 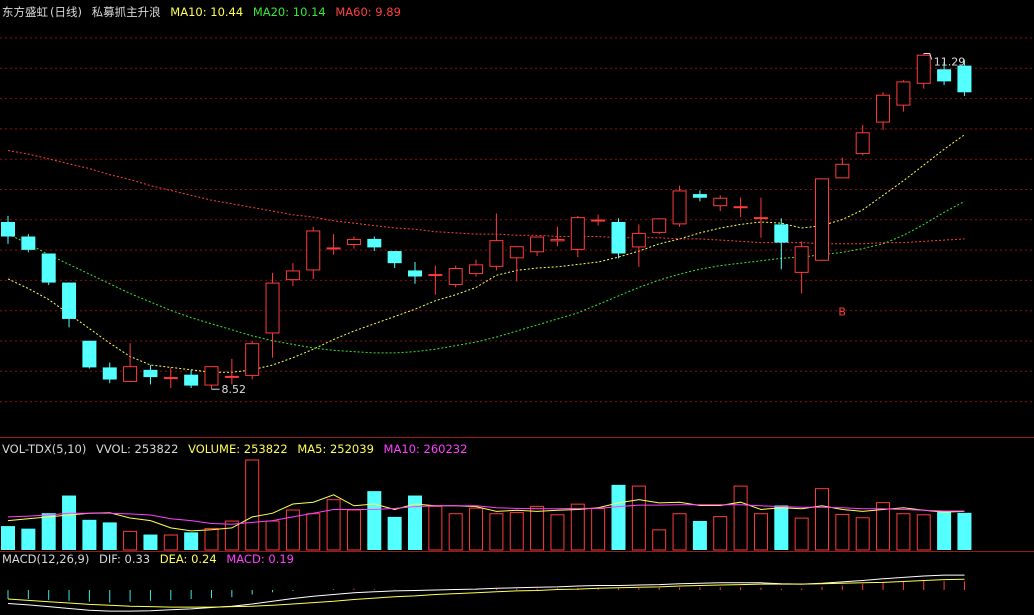 I want to click on volume-bars, so click(x=486, y=505).